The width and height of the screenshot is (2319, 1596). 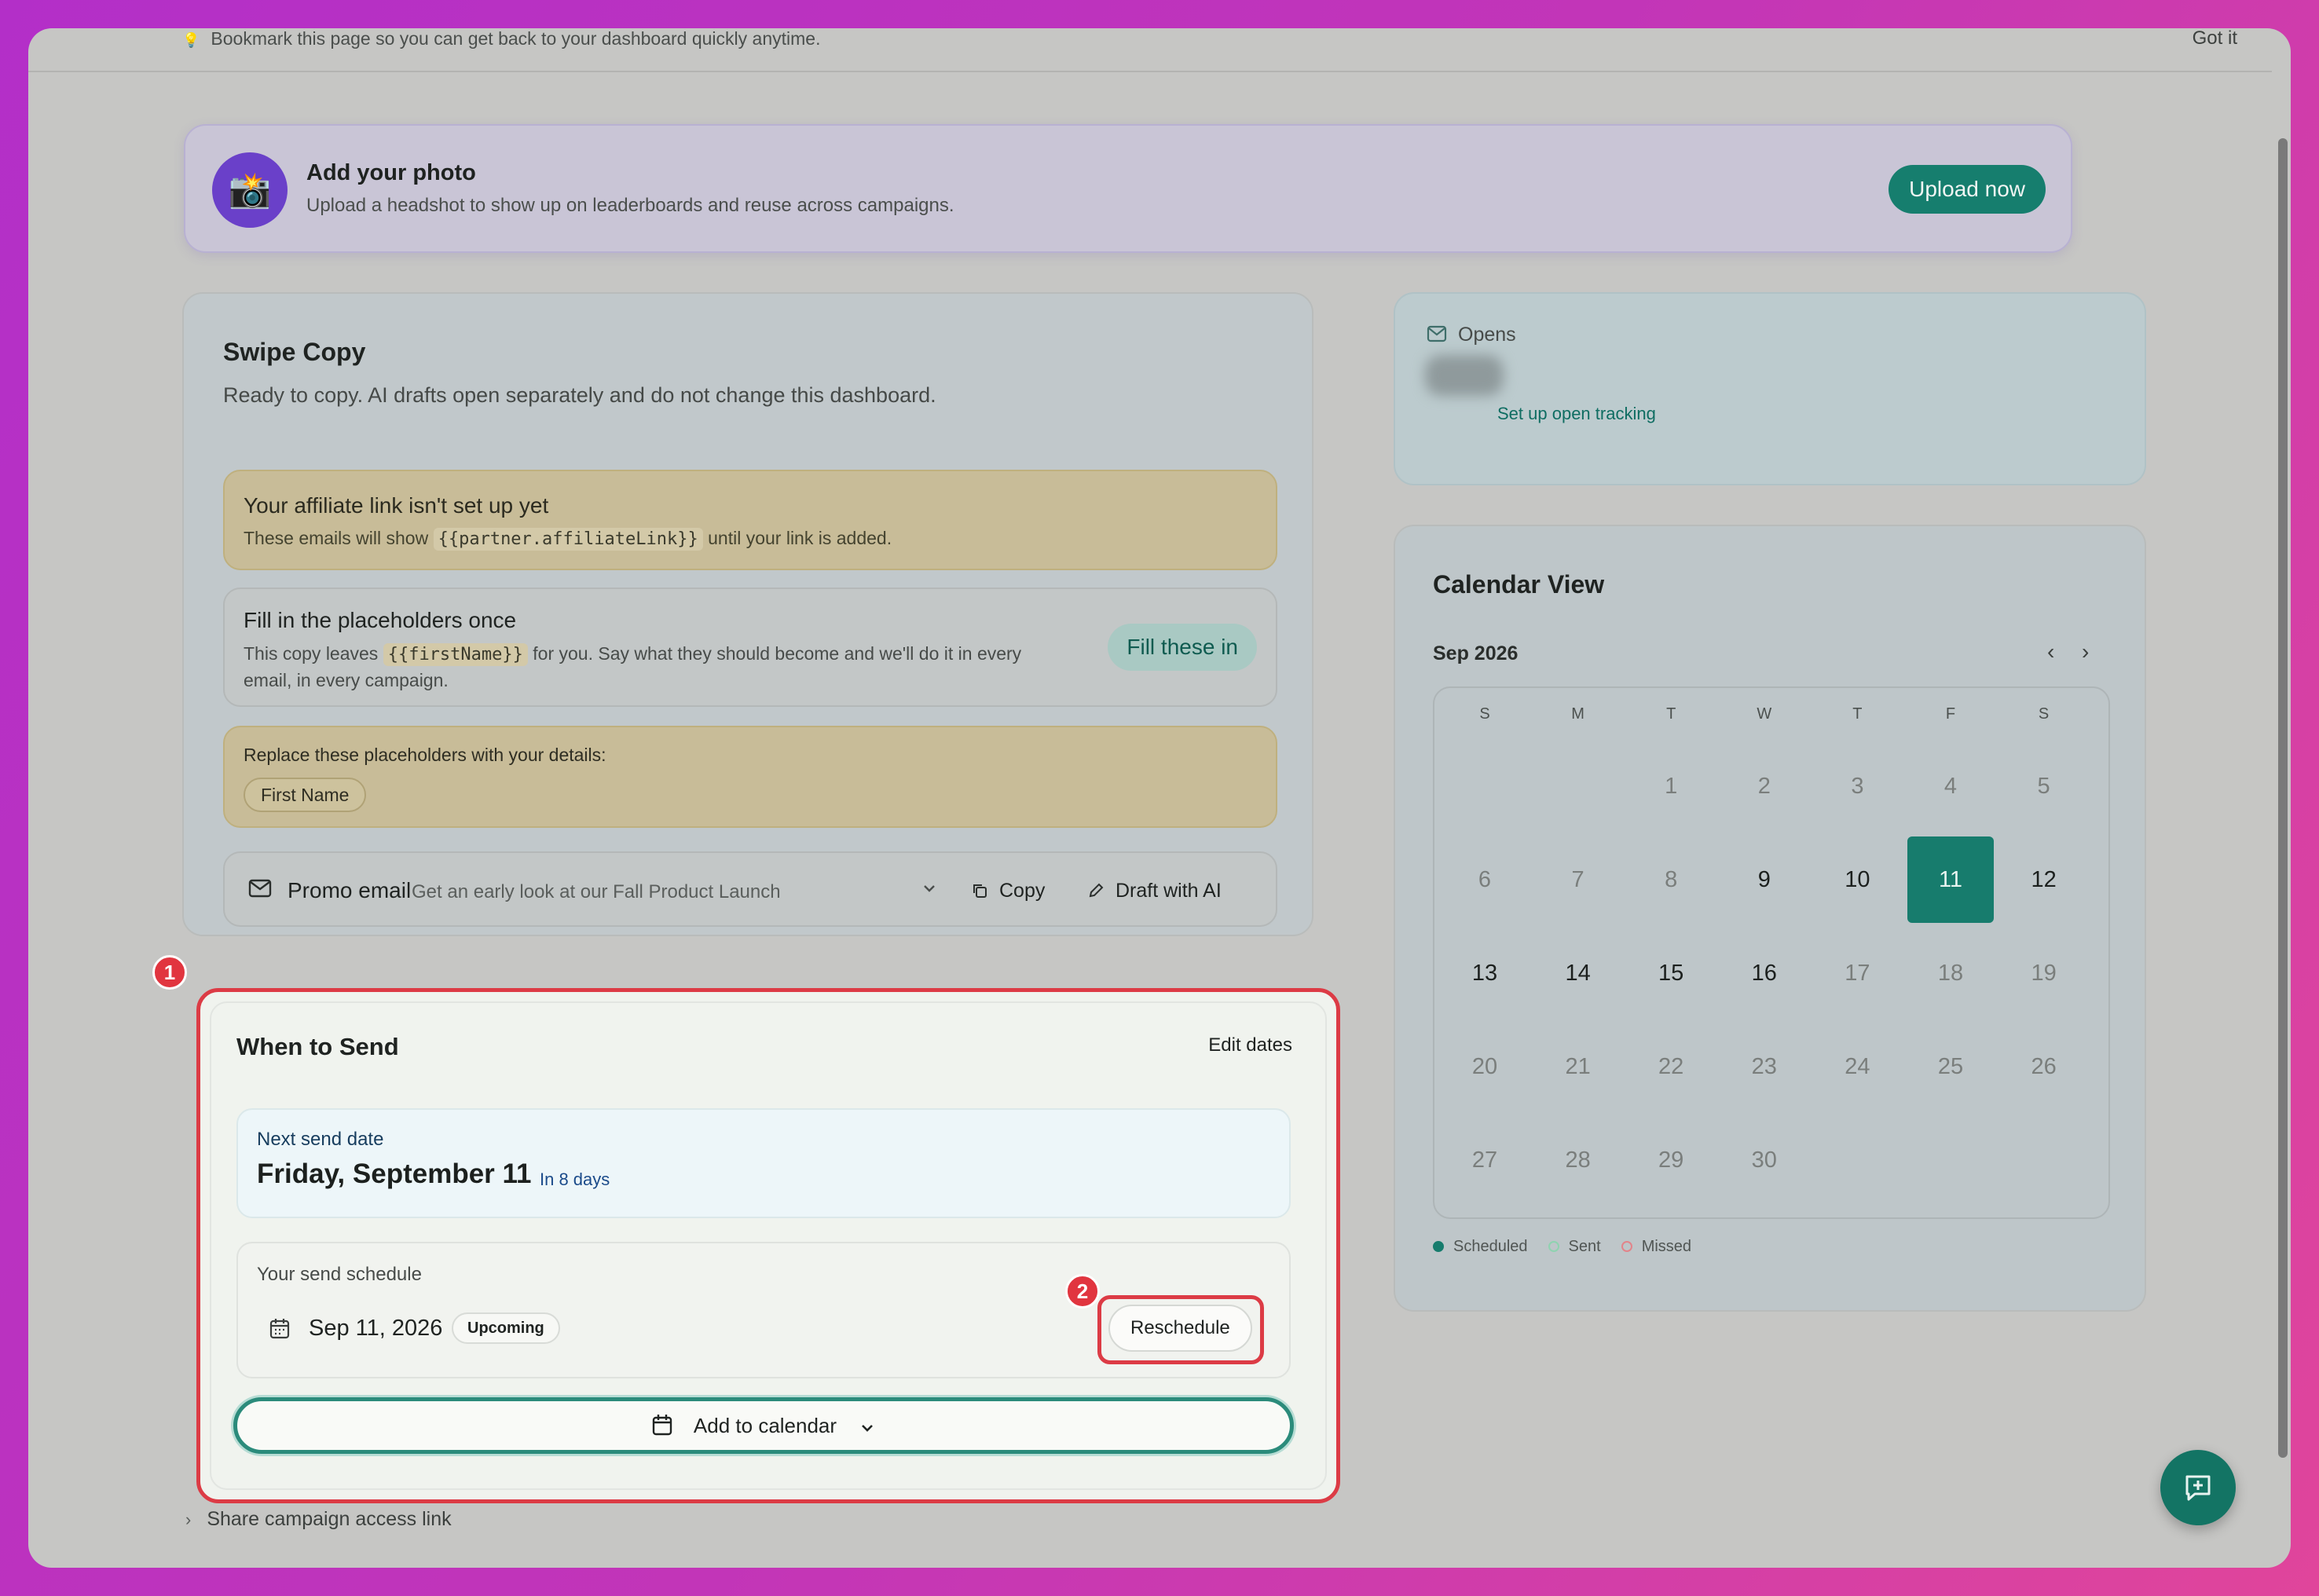 I want to click on fill-placeholders-title: Fill in the placeholders once, so click(x=380, y=620).